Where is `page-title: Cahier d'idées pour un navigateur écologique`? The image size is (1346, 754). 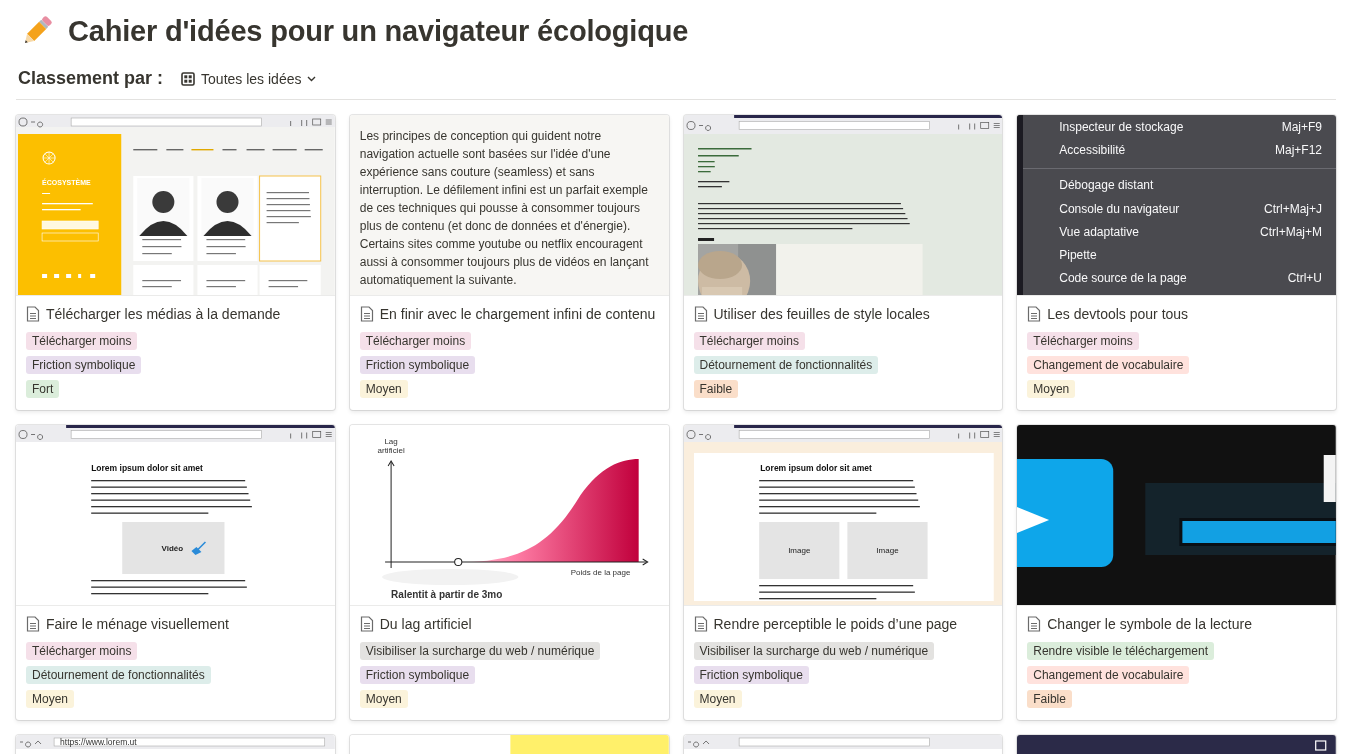 page-title: Cahier d'idées pour un navigateur écologique is located at coordinates (378, 31).